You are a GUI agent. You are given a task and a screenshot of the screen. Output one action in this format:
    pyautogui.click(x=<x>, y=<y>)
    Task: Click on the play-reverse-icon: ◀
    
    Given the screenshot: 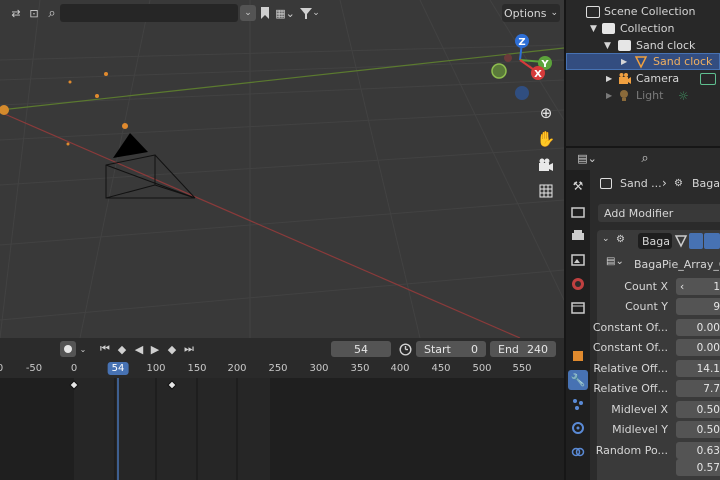 What is the action you would take?
    pyautogui.click(x=139, y=349)
    